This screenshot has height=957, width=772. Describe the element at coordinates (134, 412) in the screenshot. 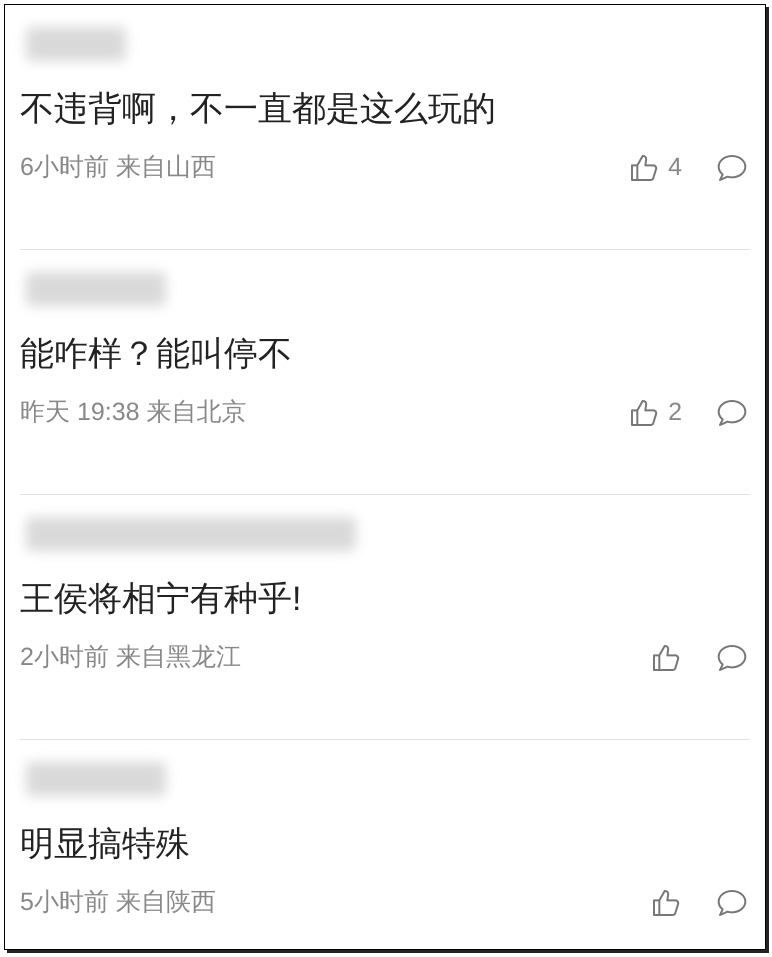

I see `comment-meta: 昨天 19:38 来自北京` at that location.